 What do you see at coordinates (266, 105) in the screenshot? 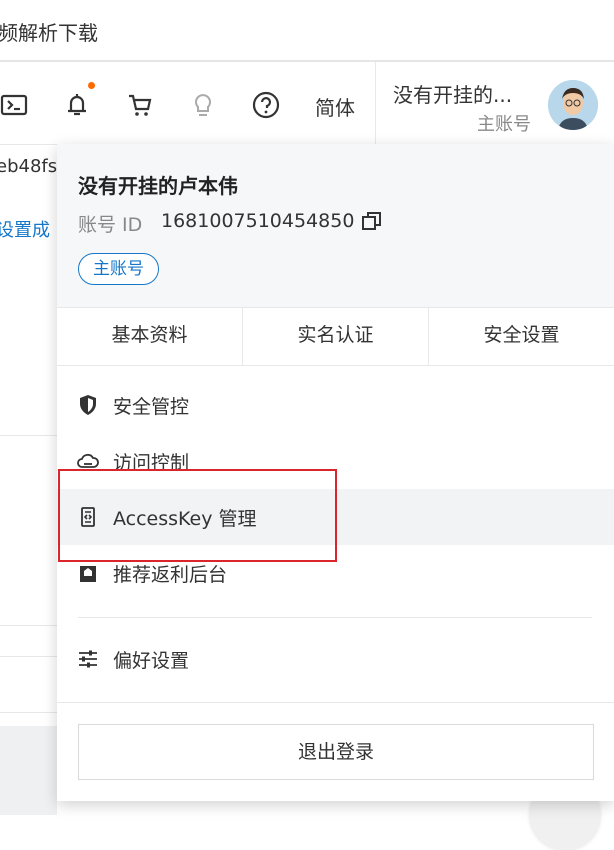
I see `help-icon` at bounding box center [266, 105].